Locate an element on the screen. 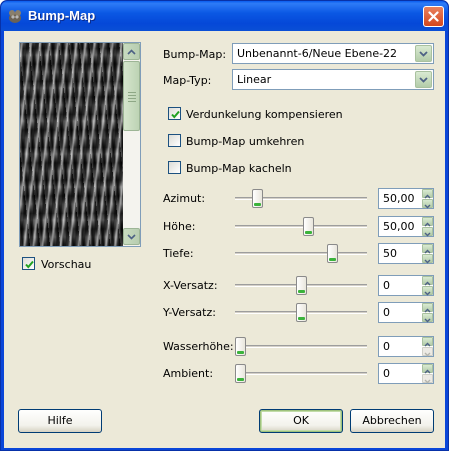 The image size is (449, 451). scroll-thumb is located at coordinates (131, 96).